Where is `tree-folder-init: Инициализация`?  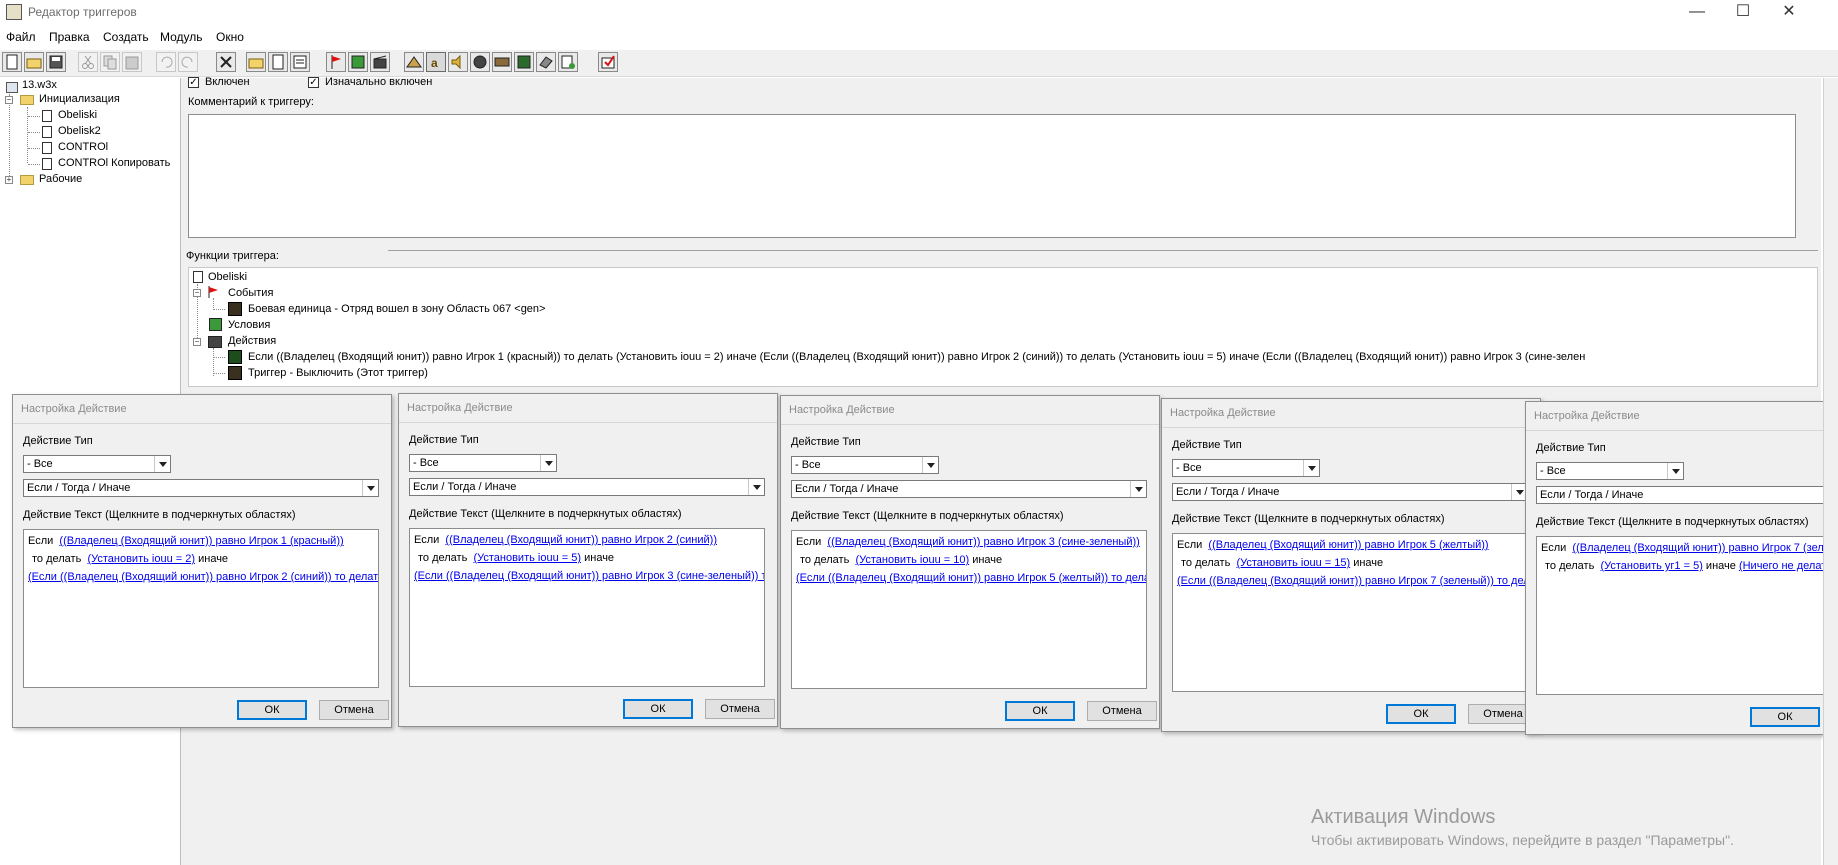
tree-folder-init: Инициализация is located at coordinates (79, 99).